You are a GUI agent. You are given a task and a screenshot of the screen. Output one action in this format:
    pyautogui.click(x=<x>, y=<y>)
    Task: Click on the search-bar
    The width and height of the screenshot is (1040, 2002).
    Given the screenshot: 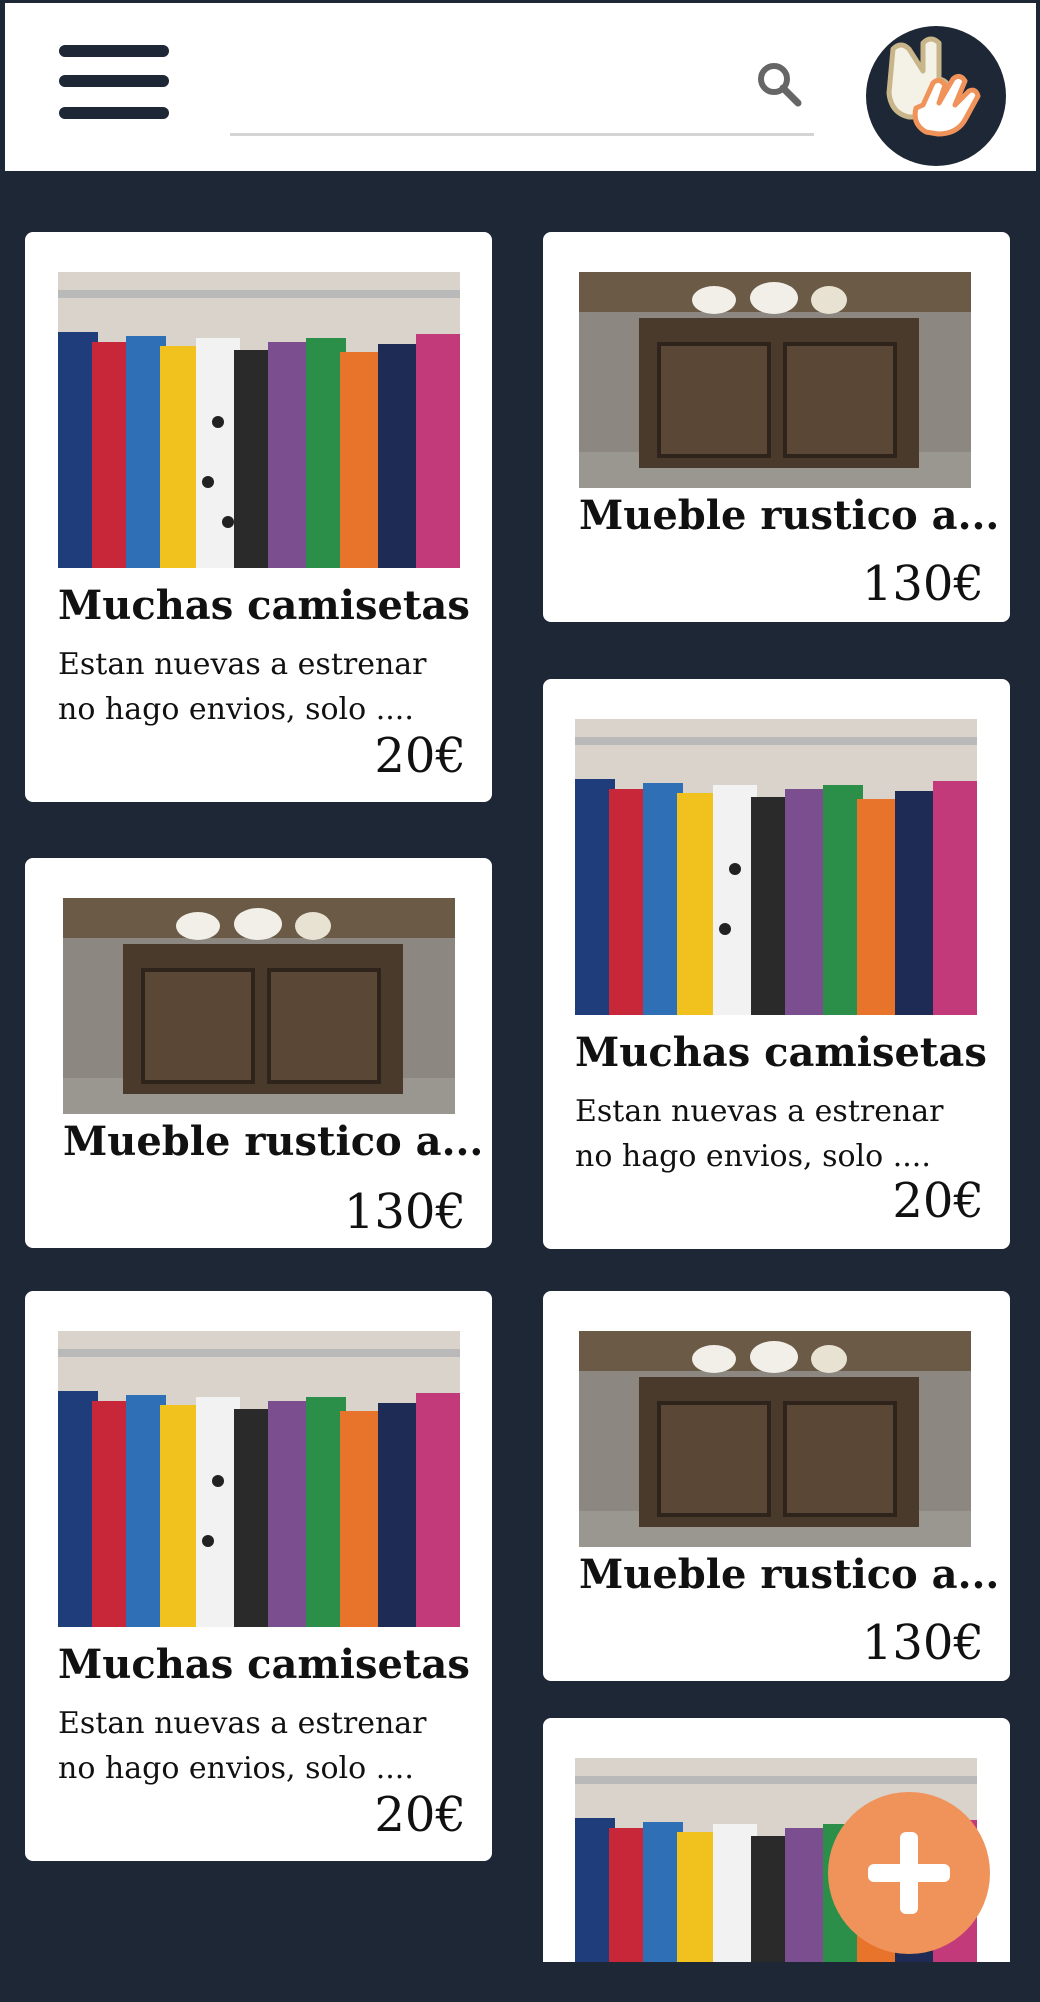 What is the action you would take?
    pyautogui.click(x=528, y=85)
    